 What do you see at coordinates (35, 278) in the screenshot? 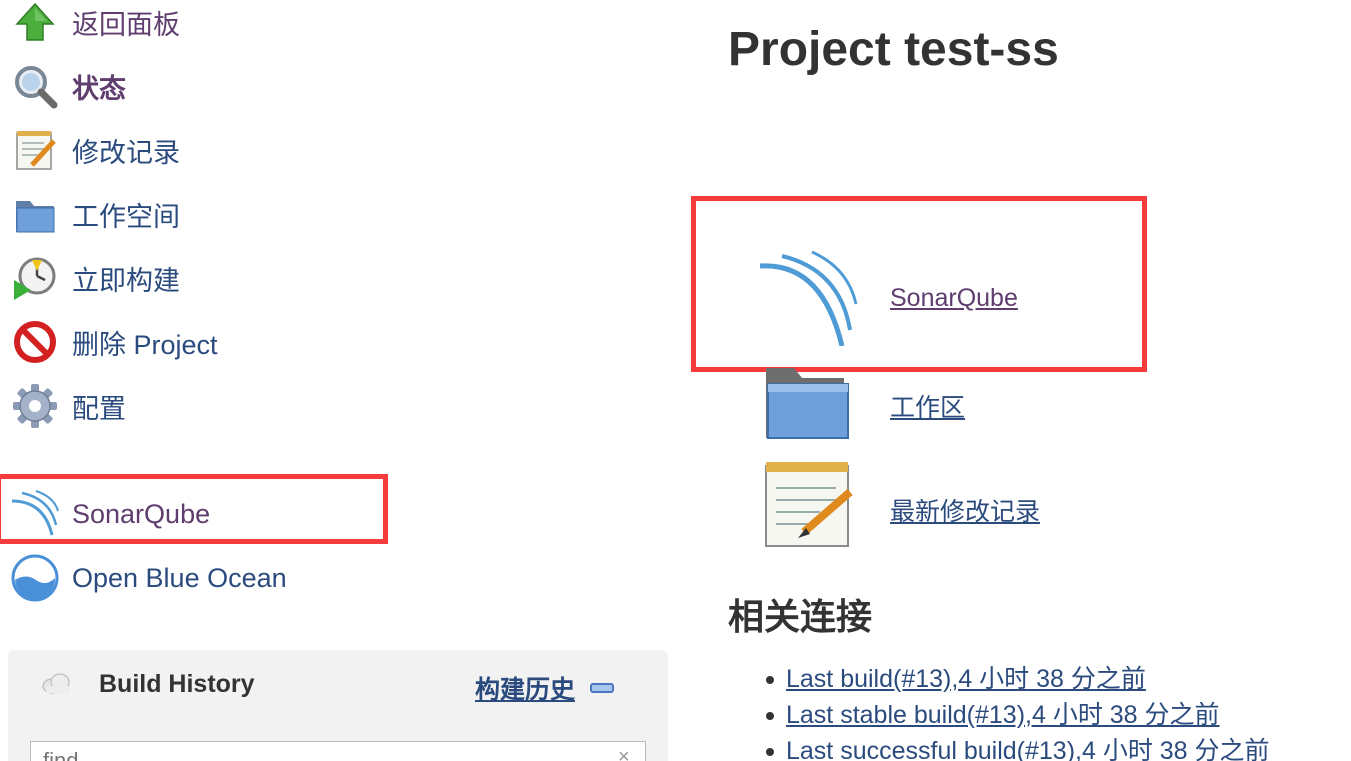
I see `build-clock-icon` at bounding box center [35, 278].